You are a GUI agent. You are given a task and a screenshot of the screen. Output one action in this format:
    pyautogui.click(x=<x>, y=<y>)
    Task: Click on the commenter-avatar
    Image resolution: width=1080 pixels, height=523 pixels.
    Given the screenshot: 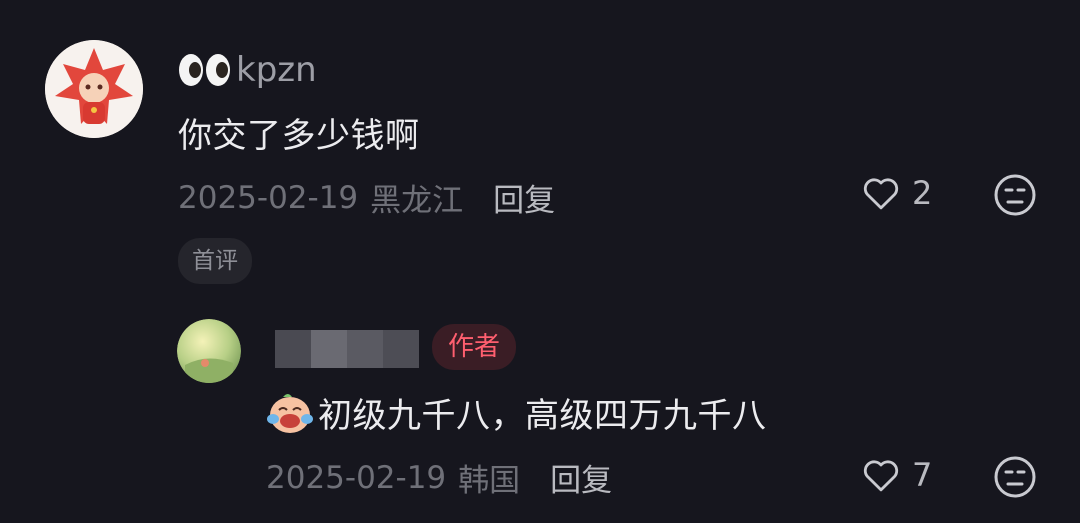 What is the action you would take?
    pyautogui.click(x=94, y=89)
    